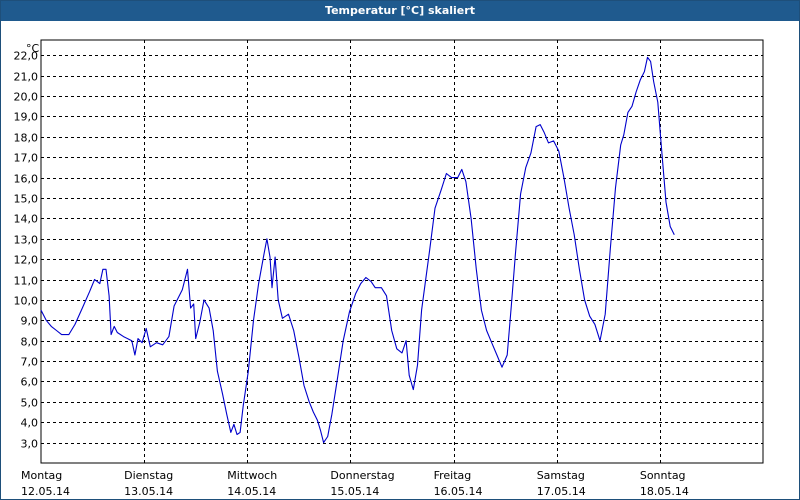  I want to click on x-tick-day: Mittwoch, so click(252, 475).